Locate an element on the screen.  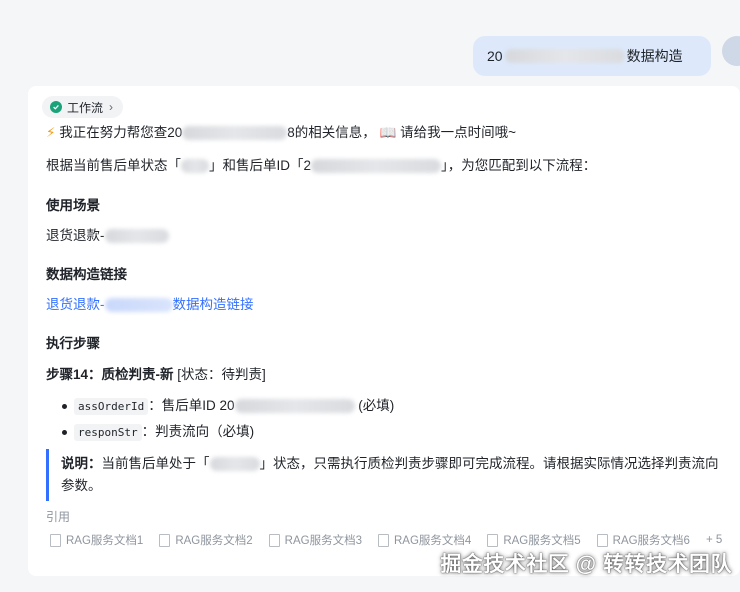
param-code: assOrderId is located at coordinates (111, 406).